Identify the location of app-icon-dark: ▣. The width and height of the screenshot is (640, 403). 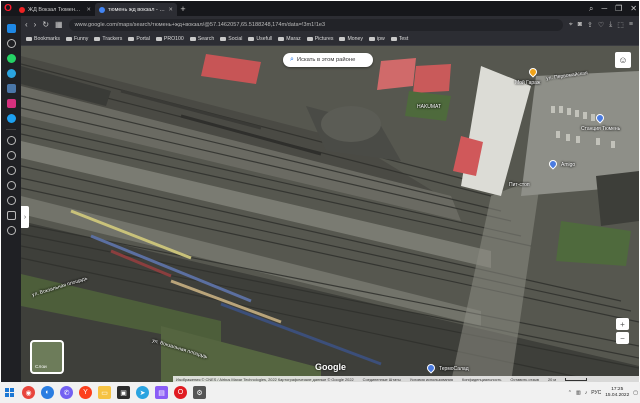
(123, 392).